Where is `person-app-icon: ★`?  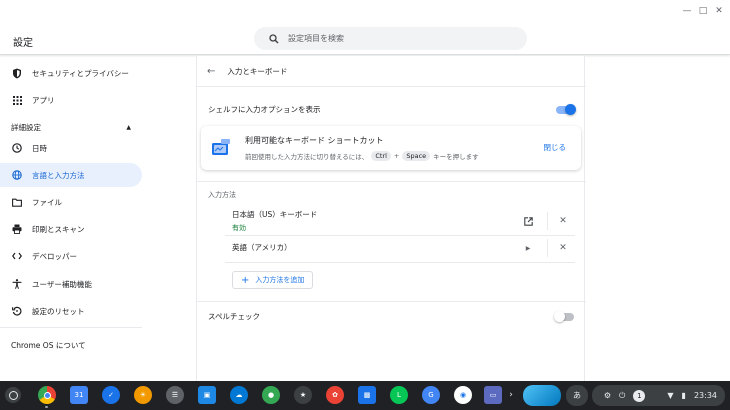 person-app-icon: ★ is located at coordinates (303, 395).